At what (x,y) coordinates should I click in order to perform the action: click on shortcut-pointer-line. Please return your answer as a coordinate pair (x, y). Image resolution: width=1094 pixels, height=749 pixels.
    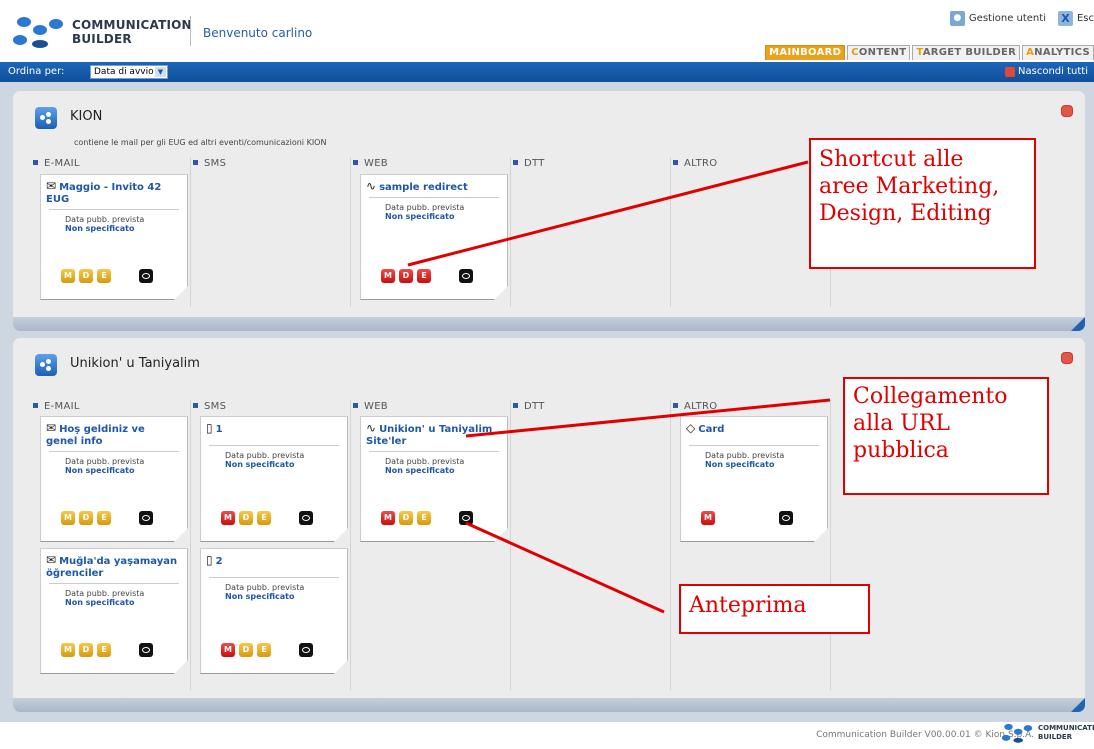
    Looking at the image, I should click on (608, 213).